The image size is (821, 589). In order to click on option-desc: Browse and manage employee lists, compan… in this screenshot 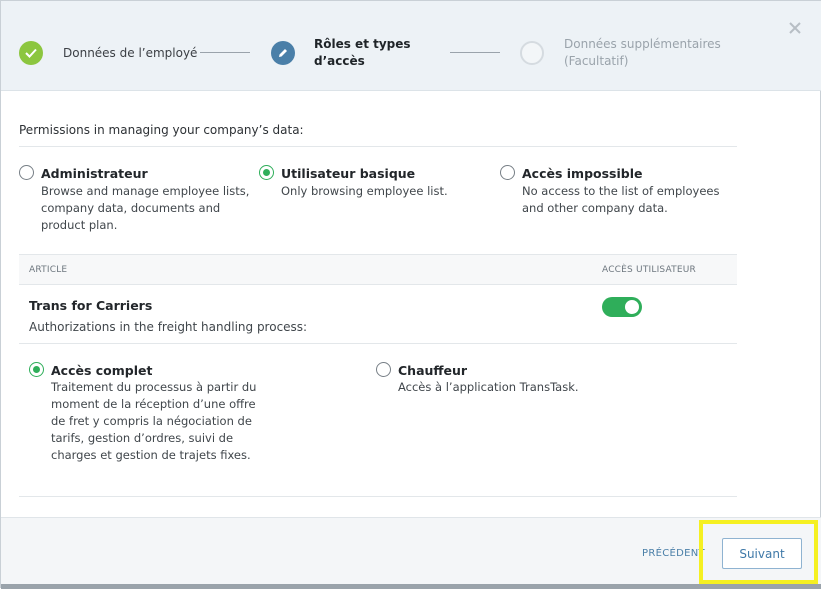, I will do `click(145, 208)`.